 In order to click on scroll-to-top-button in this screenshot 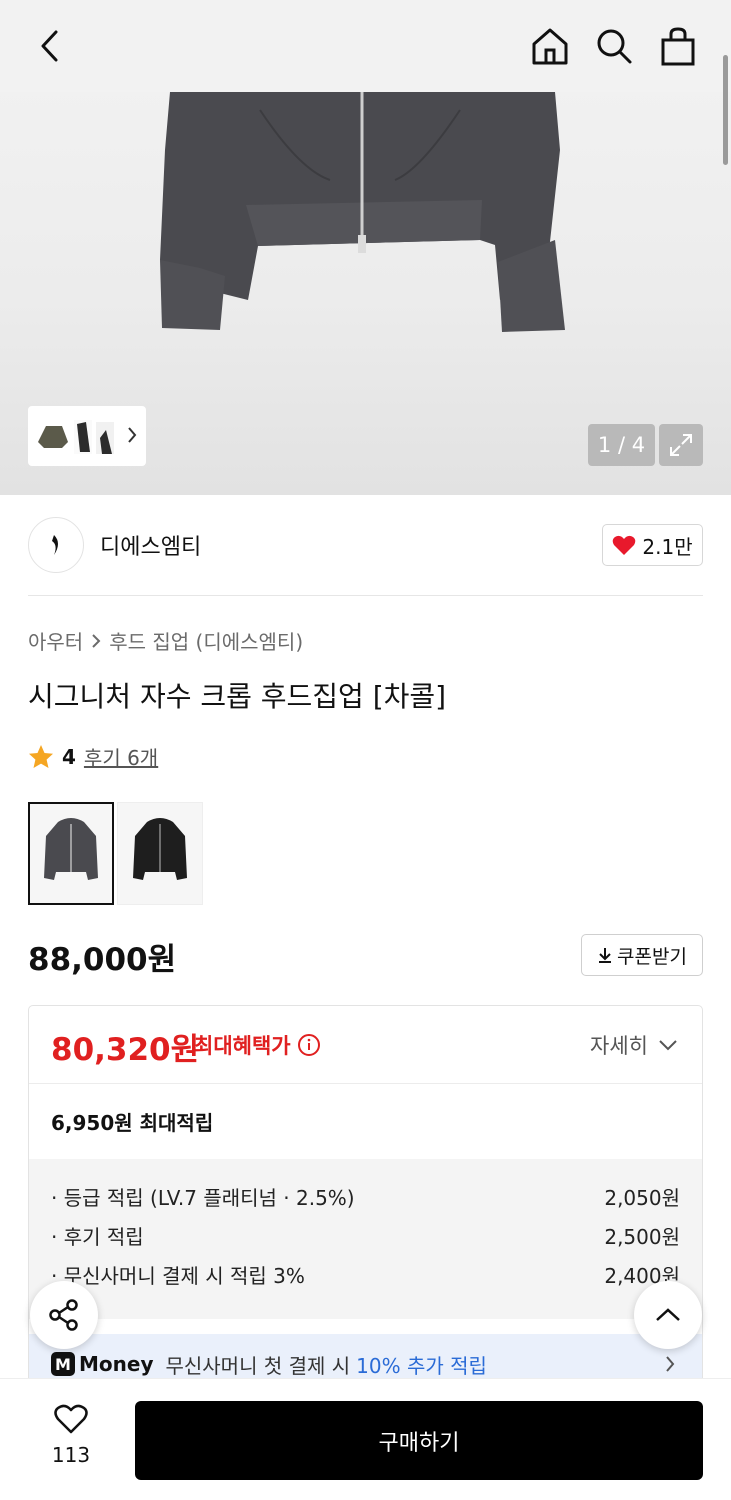, I will do `click(668, 1315)`.